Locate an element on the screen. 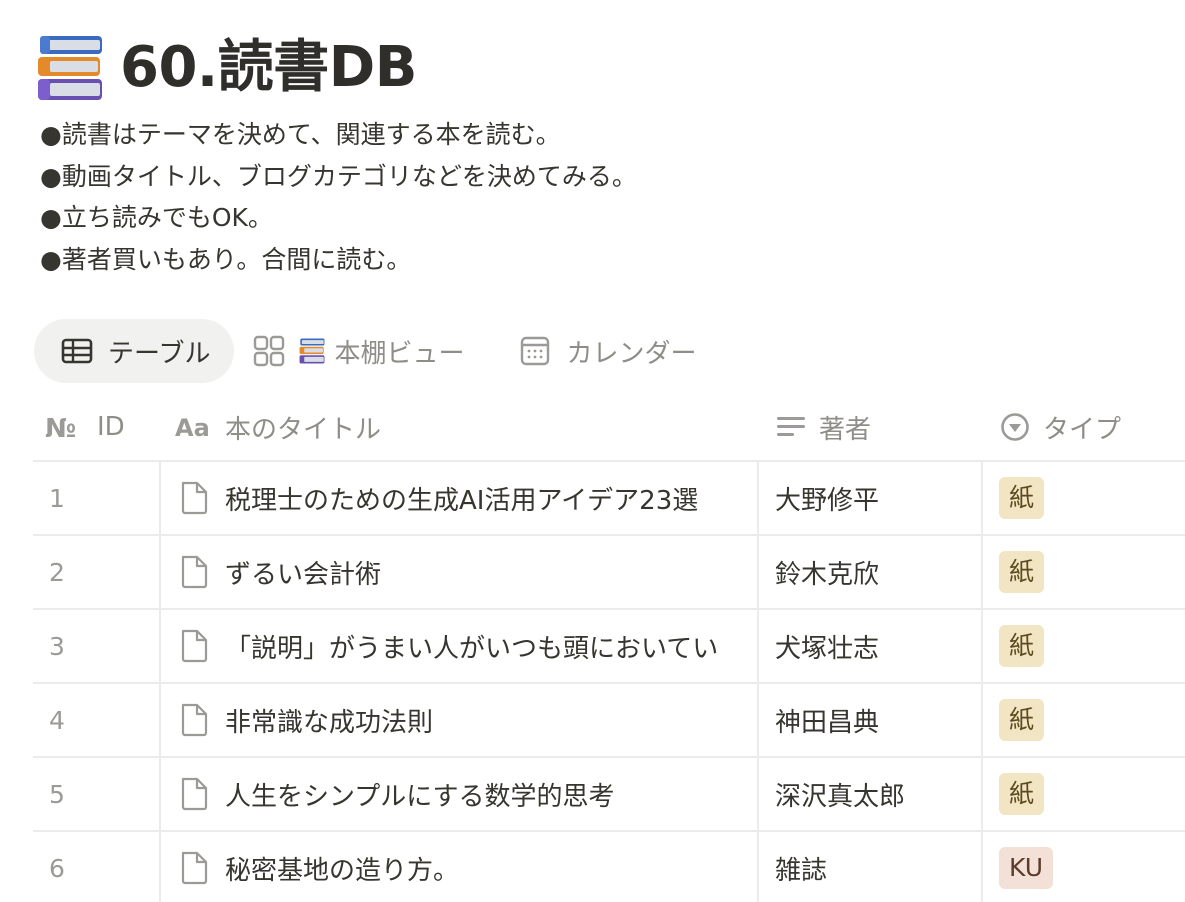  table-row: 3 「説明」がうまい人がいつも頭においてい 犬塚壮志 紙 is located at coordinates (609, 647).